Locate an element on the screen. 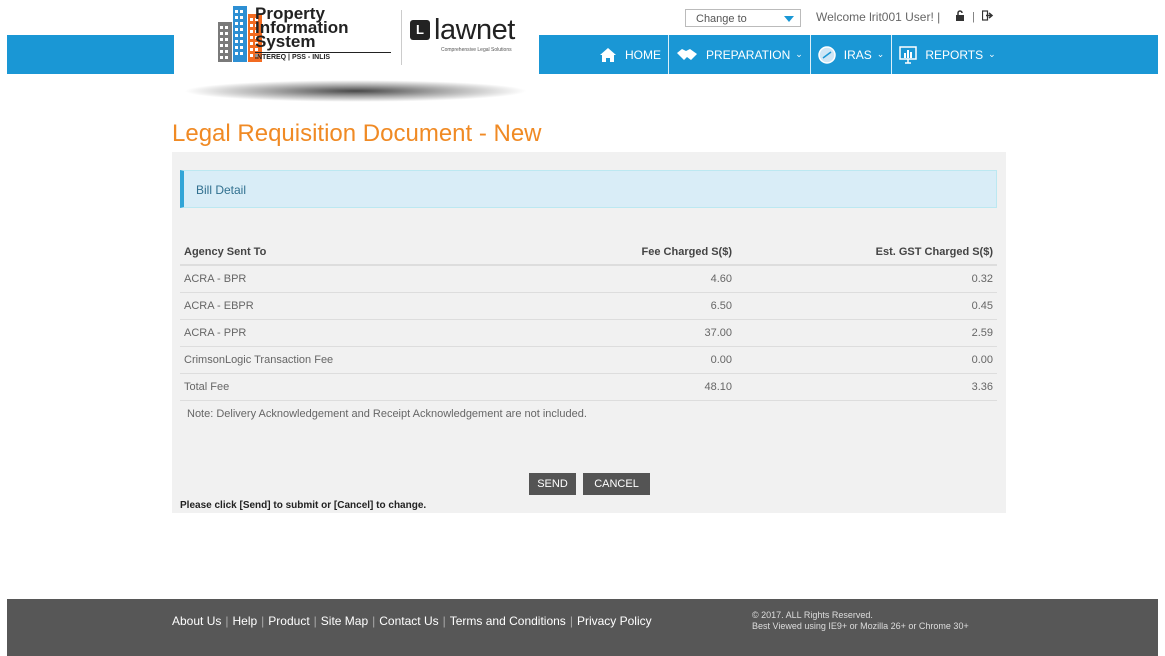 The image size is (1165, 656). logout-icon is located at coordinates (987, 15).